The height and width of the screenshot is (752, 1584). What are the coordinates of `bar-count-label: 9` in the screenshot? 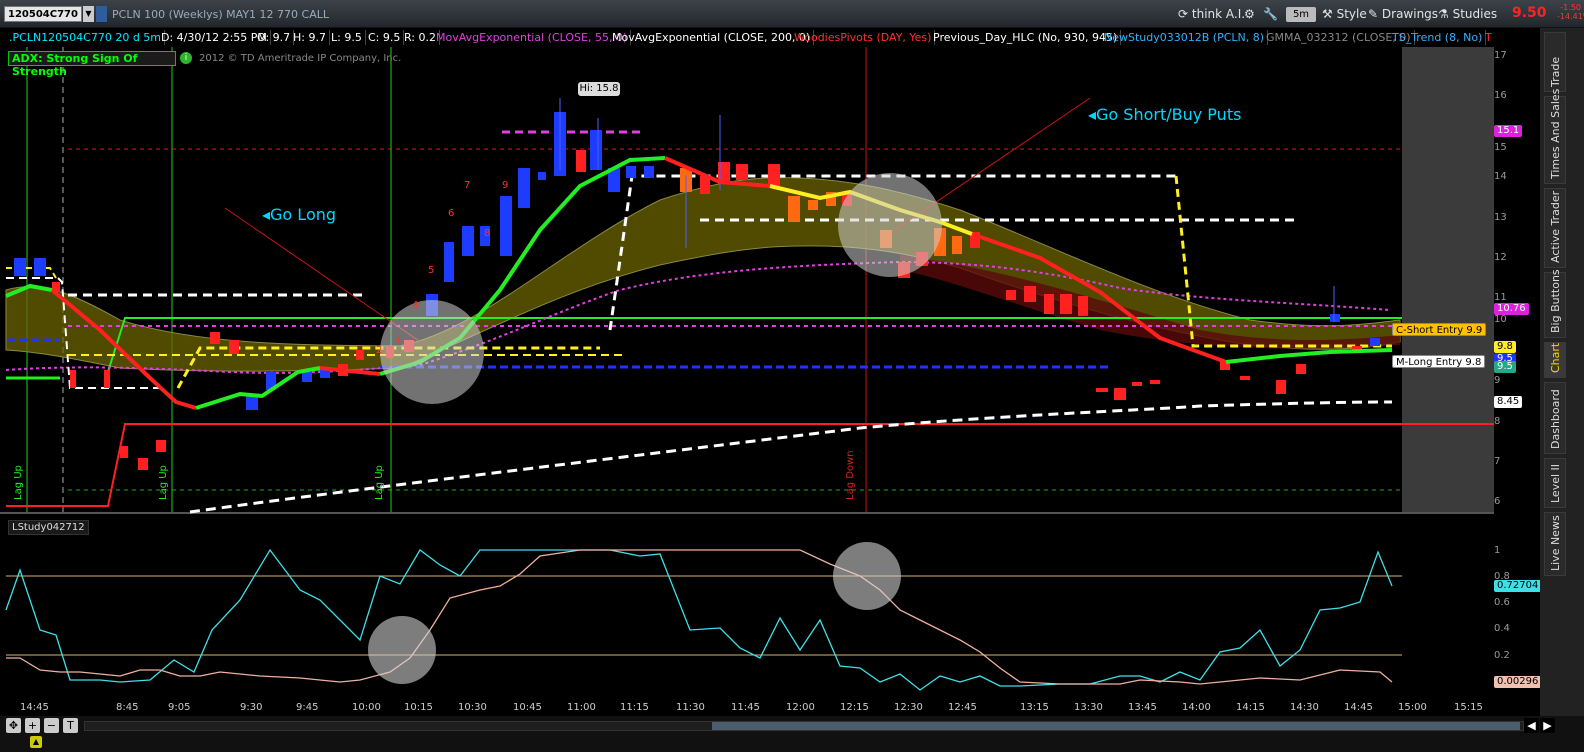 It's located at (505, 185).